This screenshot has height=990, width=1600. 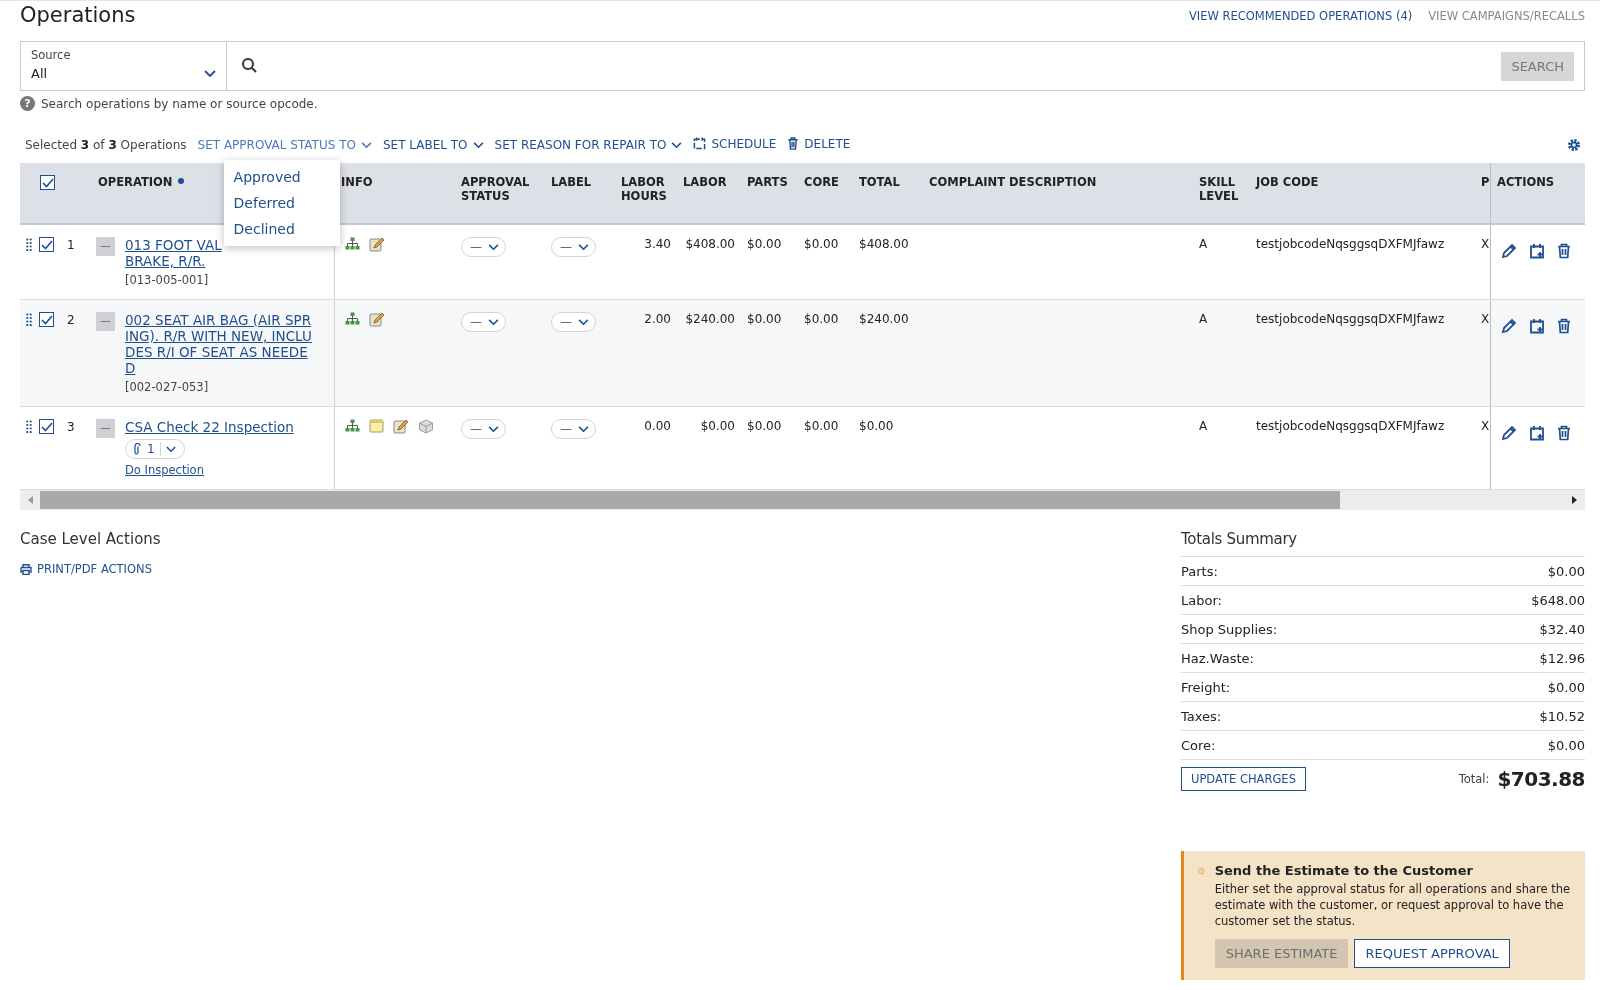 What do you see at coordinates (588, 145) in the screenshot?
I see `toolbar-action: SET REASON FOR REPAIR TO` at bounding box center [588, 145].